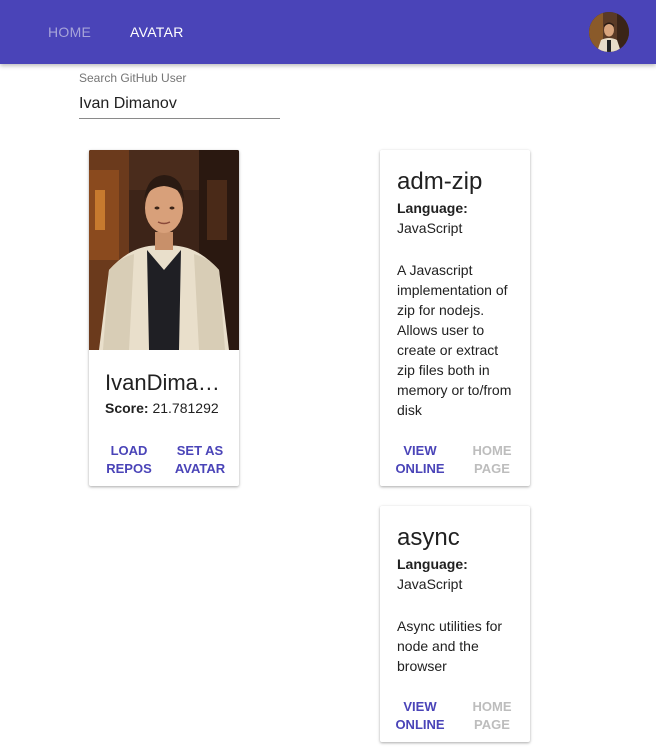 The image size is (656, 748). What do you see at coordinates (440, 181) in the screenshot?
I see `repo-title: adm-zip` at bounding box center [440, 181].